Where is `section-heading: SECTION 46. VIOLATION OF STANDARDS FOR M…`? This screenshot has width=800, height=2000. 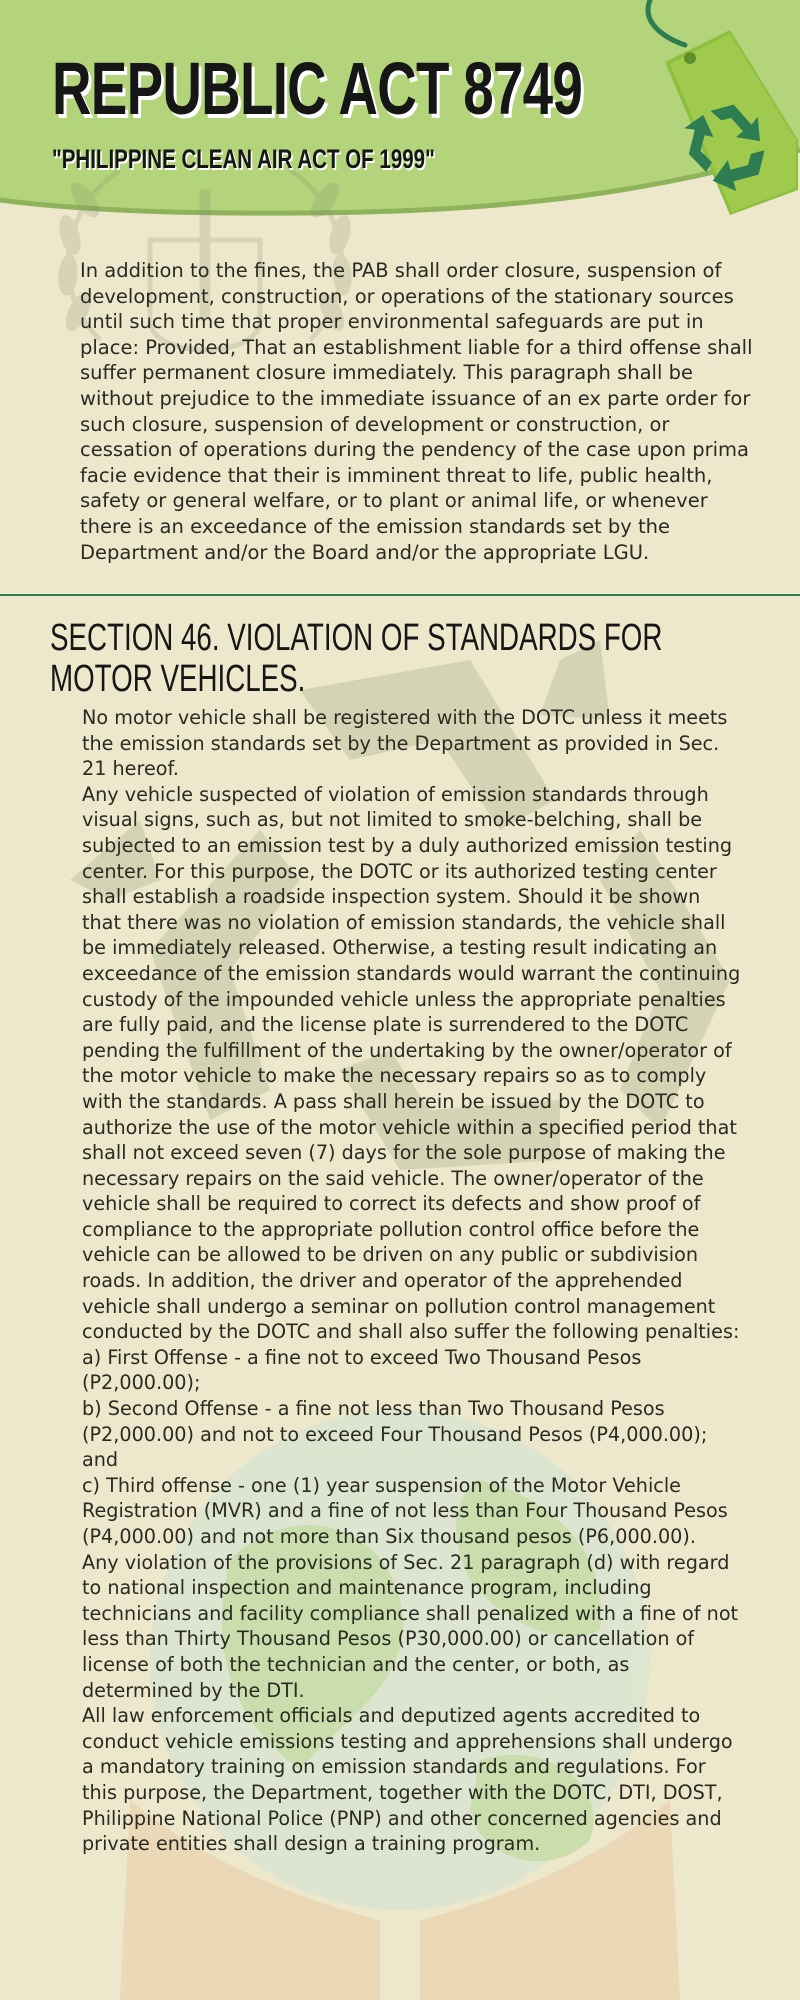
section-heading: SECTION 46. VIOLATION OF STANDARDS FOR M… is located at coordinates (356, 658).